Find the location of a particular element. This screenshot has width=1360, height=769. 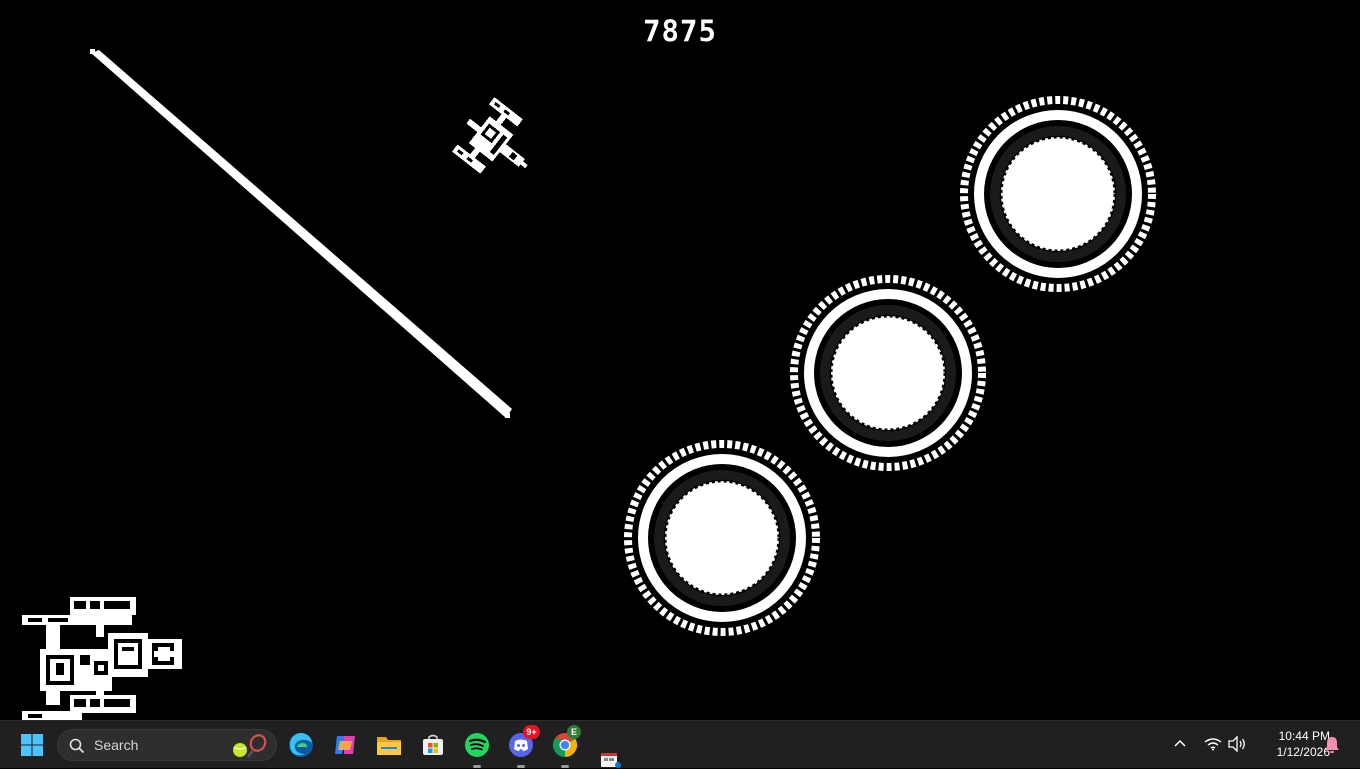

taskbar-app-chrome: E is located at coordinates (565, 746).